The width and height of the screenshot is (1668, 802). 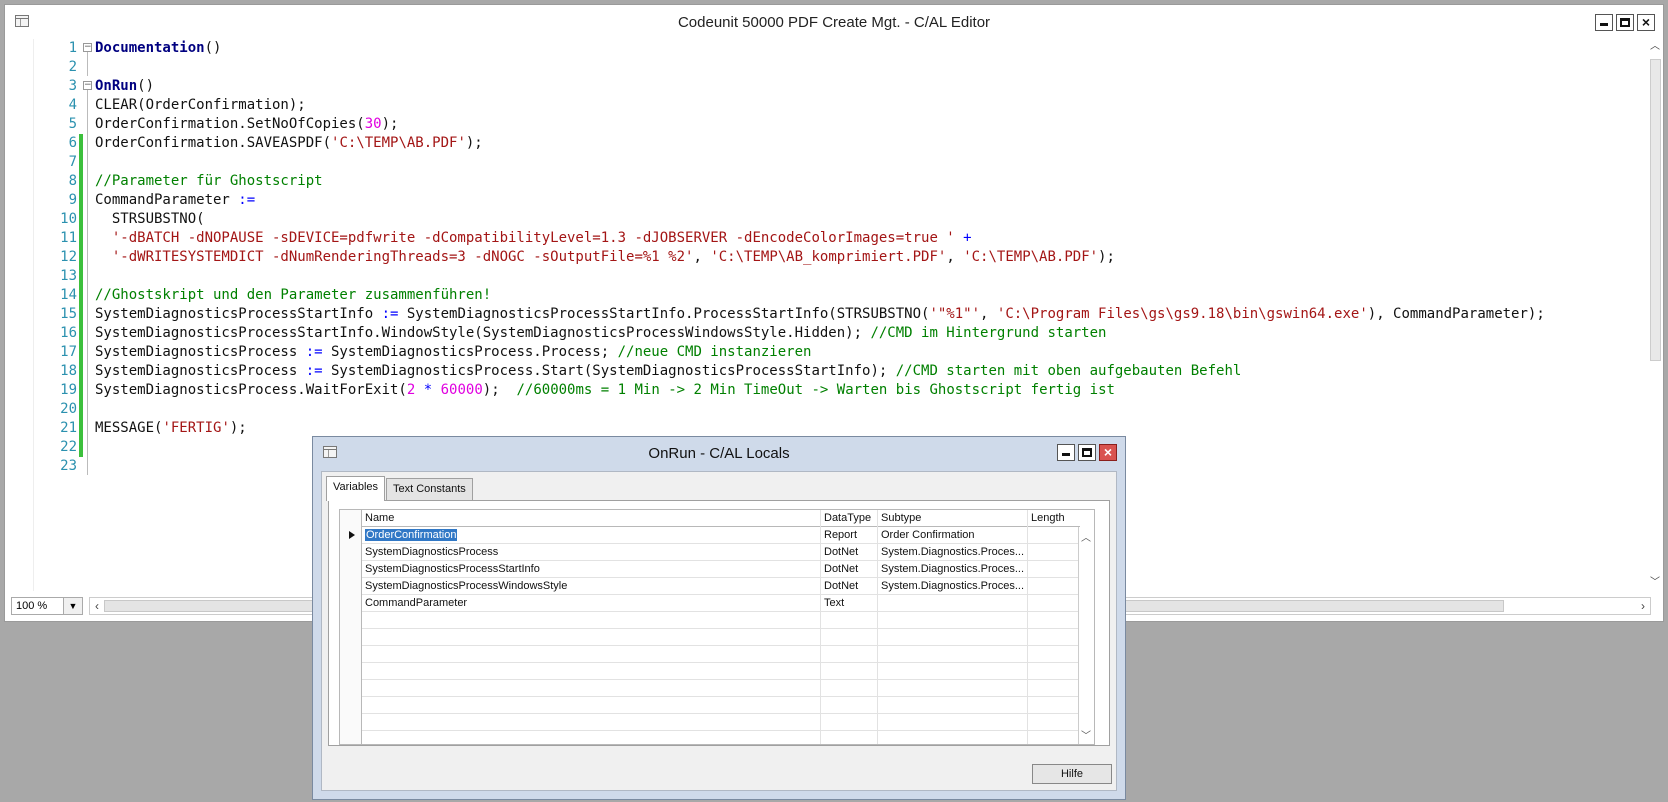 I want to click on editor-vertical-scrollbar: ︿ ﹀, so click(x=1655, y=315).